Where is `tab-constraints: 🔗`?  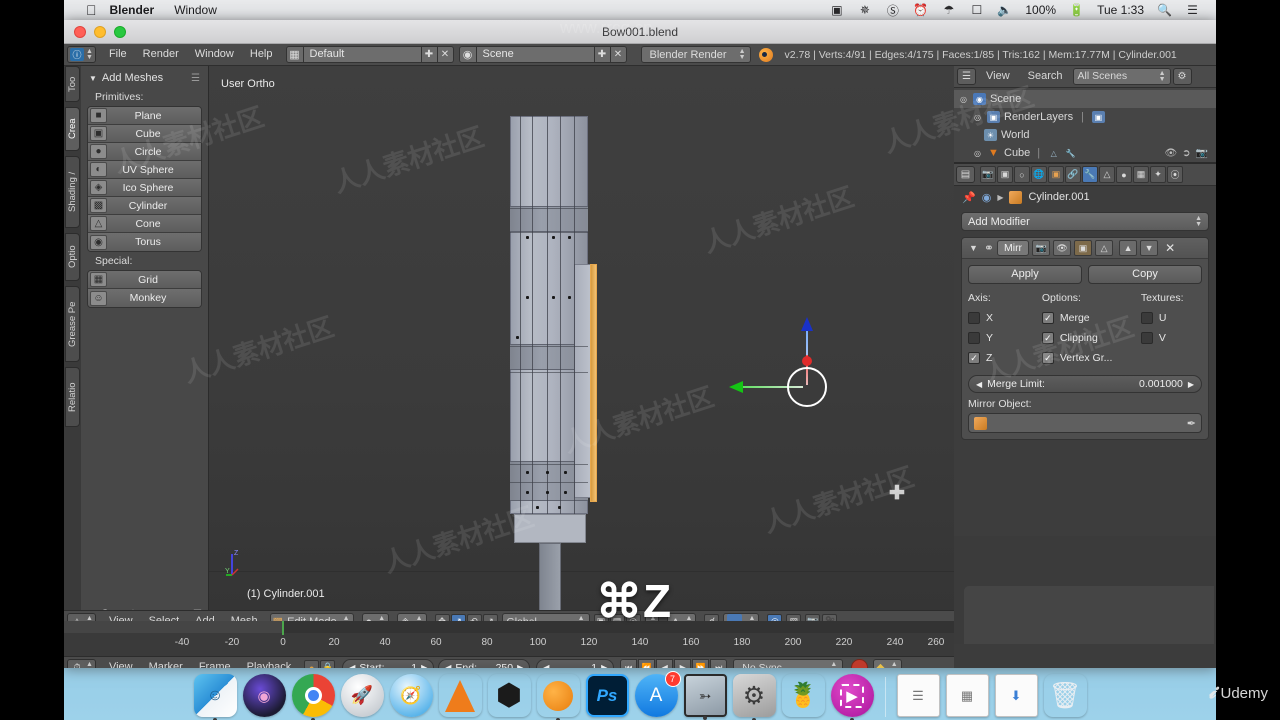 tab-constraints: 🔗 is located at coordinates (1073, 174).